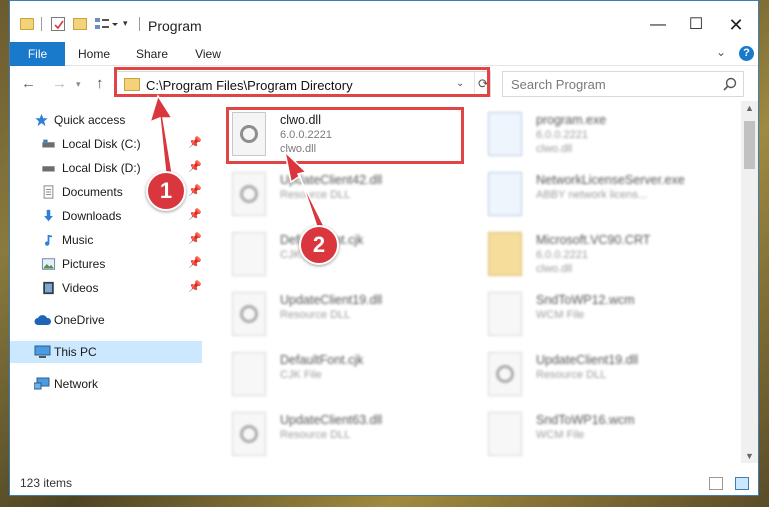  Describe the element at coordinates (384, 54) in the screenshot. I see `ribbon-tabs: File Home Share View ⌄ ?` at that location.